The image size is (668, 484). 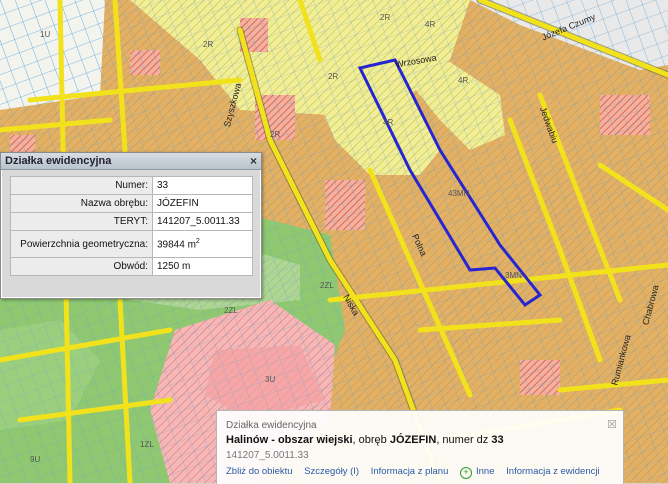 I want to click on plus-icon: +, so click(x=466, y=473).